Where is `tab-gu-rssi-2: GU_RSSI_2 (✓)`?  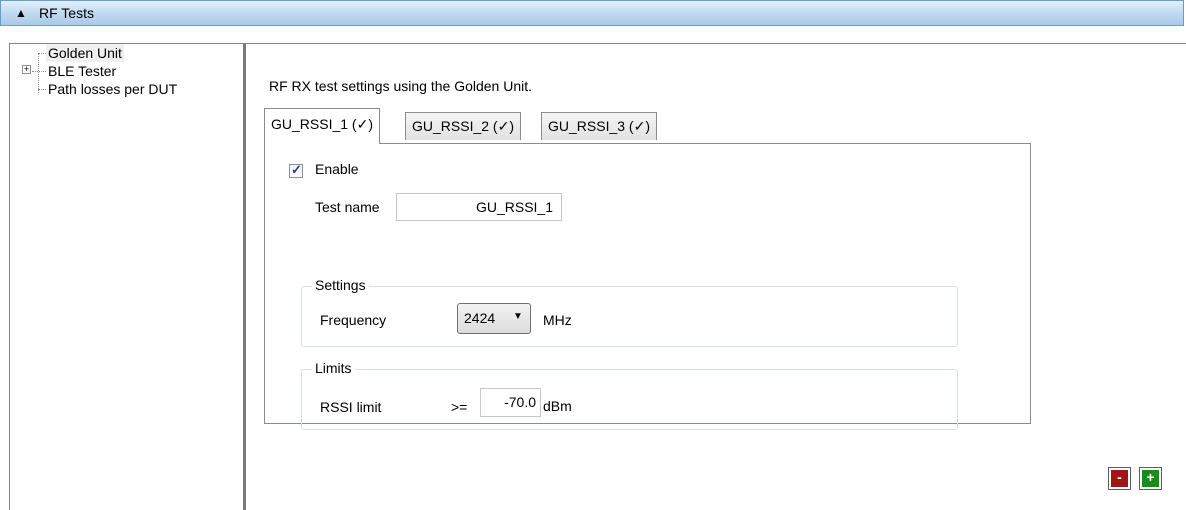 tab-gu-rssi-2: GU_RSSI_2 (✓) is located at coordinates (463, 126).